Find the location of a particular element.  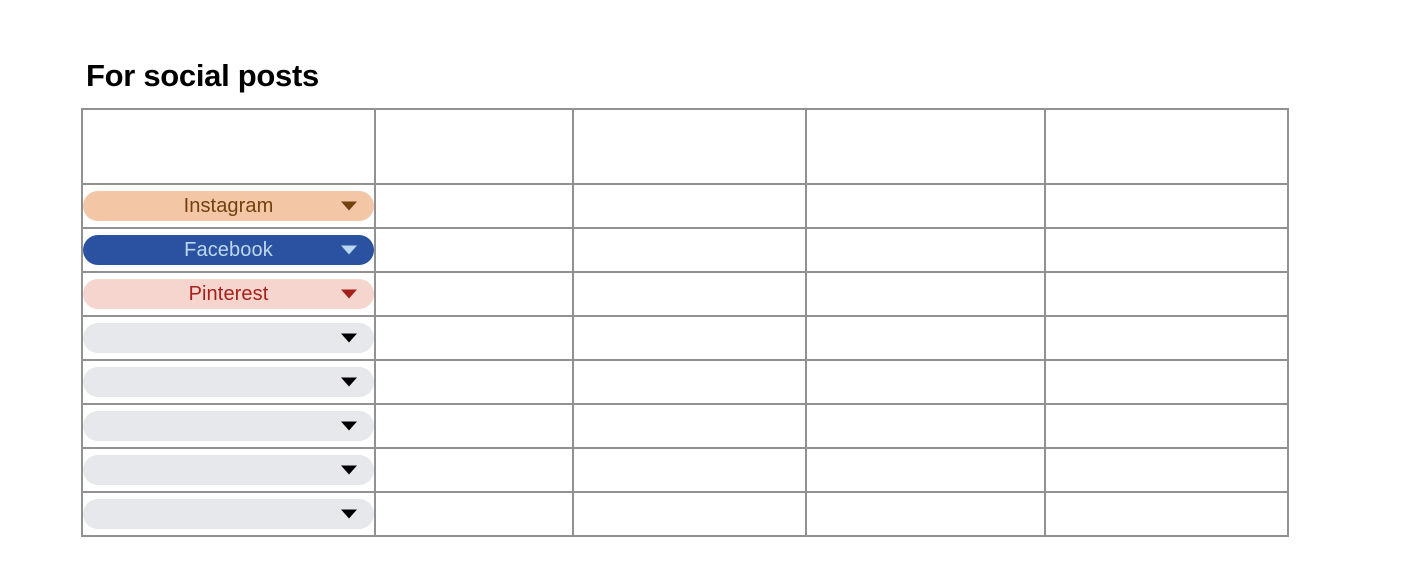

social-network-dropdown: Pinterest is located at coordinates (228, 294).